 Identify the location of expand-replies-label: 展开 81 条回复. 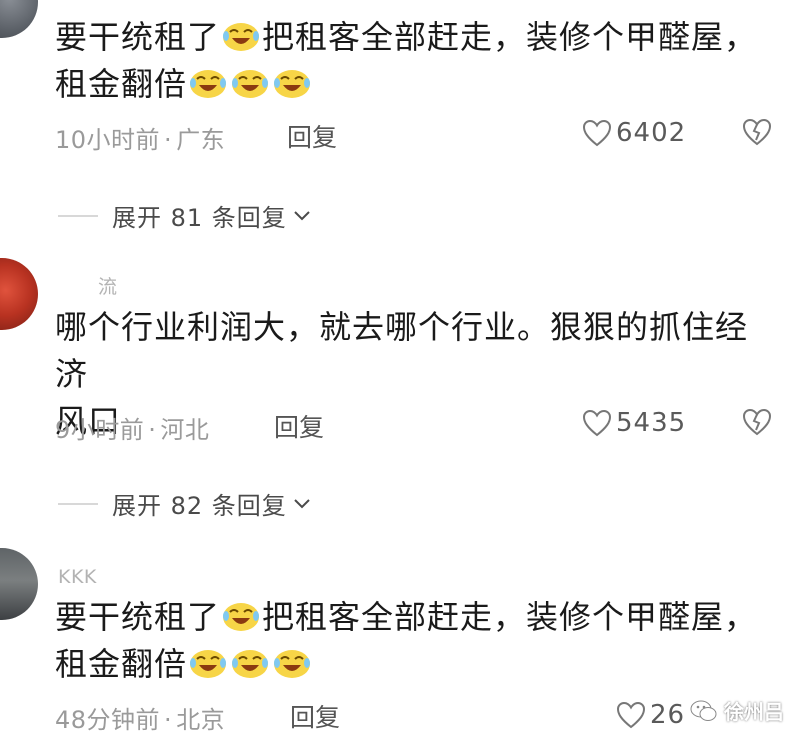
(199, 218).